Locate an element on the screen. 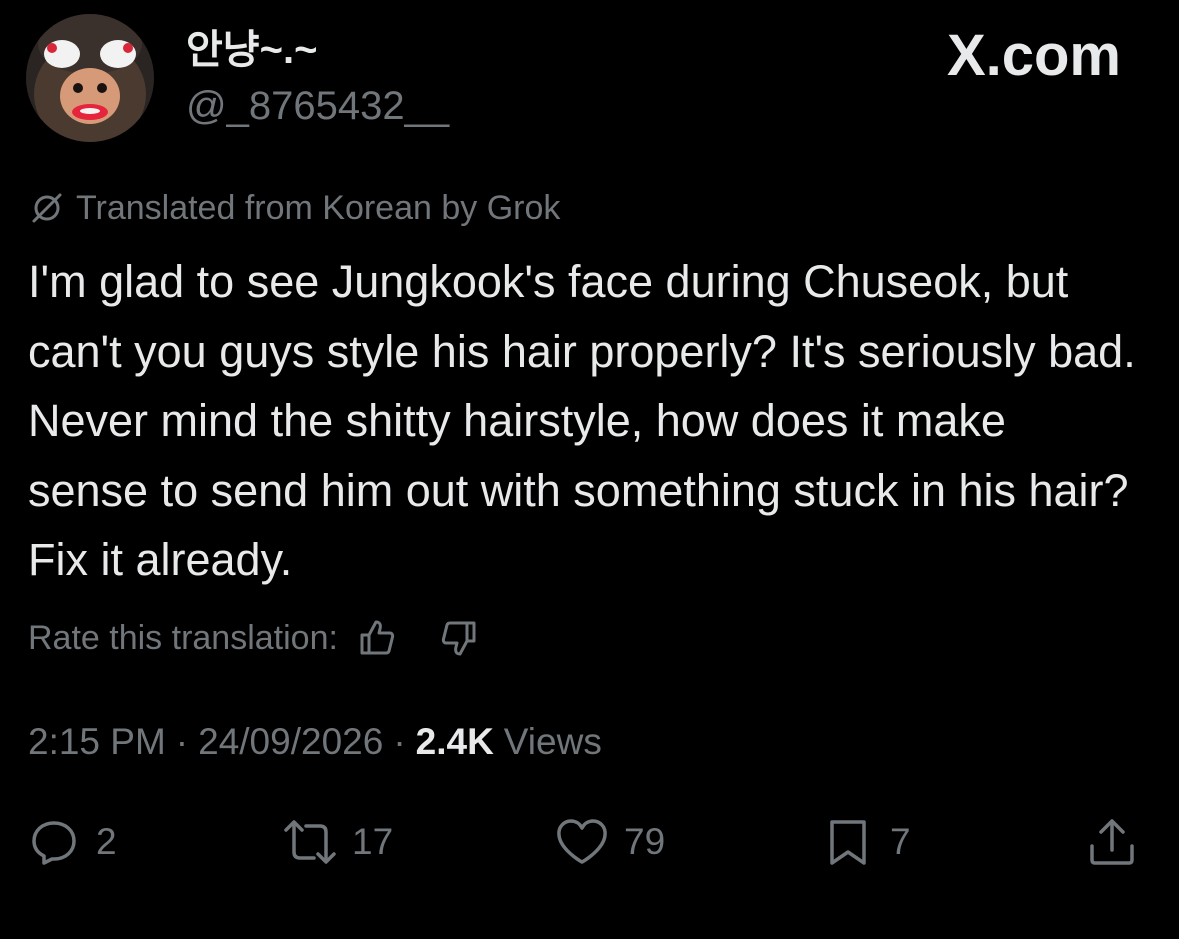 Image resolution: width=1179 pixels, height=939 pixels. heart-icon is located at coordinates (582, 842).